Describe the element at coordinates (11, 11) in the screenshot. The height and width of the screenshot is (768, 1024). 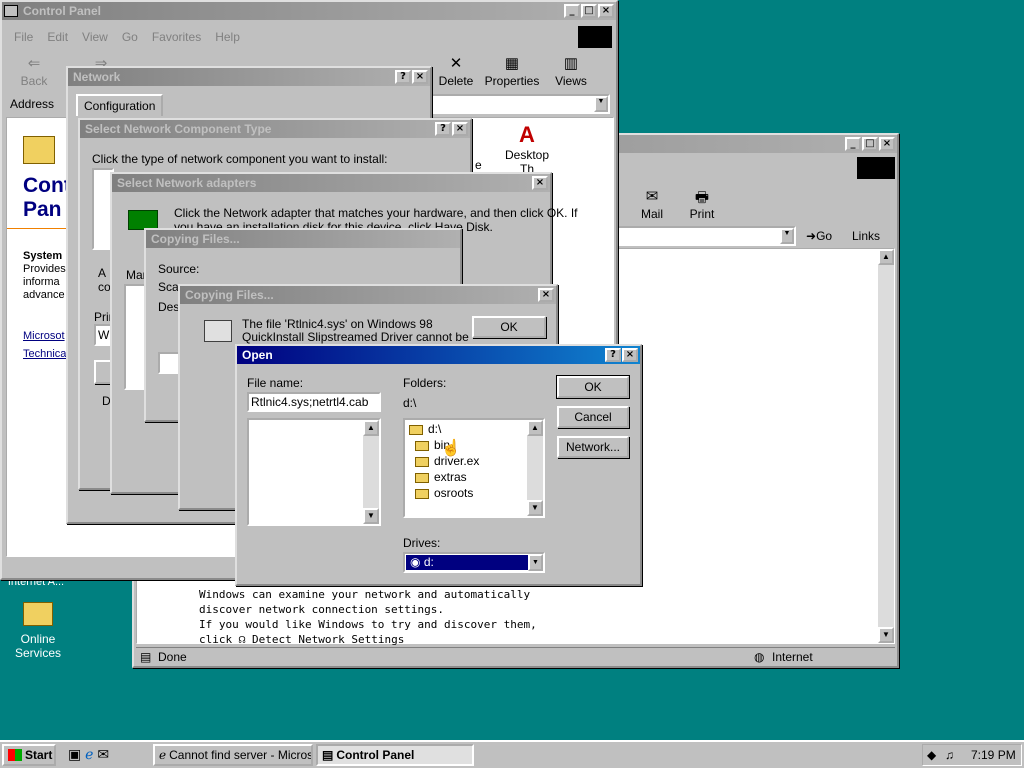
I see `control-panel-icon` at that location.